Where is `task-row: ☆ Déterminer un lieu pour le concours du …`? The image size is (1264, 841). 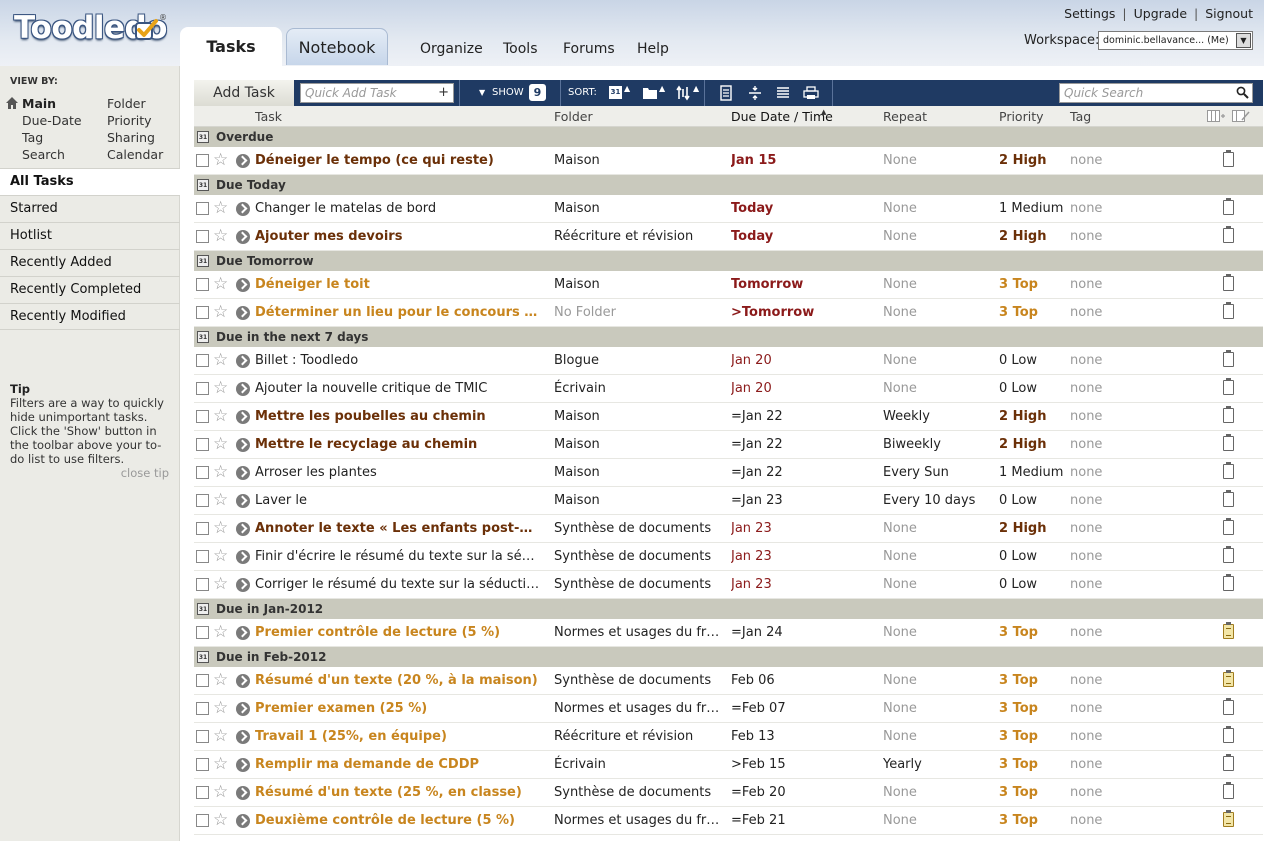
task-row: ☆ Déterminer un lieu pour le concours du … is located at coordinates (728, 313).